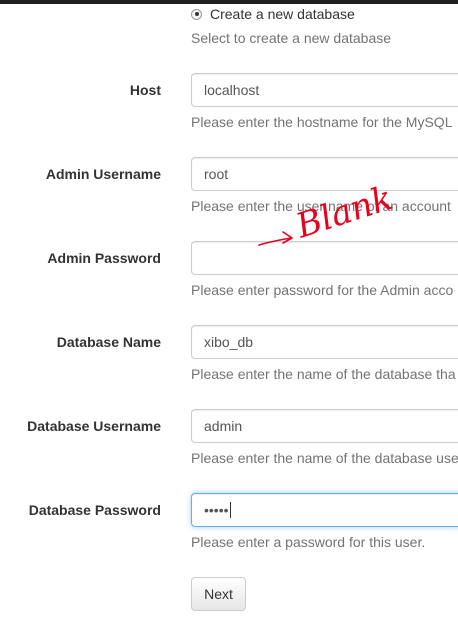  What do you see at coordinates (216, 510) in the screenshot?
I see `database-password-value: •••••` at bounding box center [216, 510].